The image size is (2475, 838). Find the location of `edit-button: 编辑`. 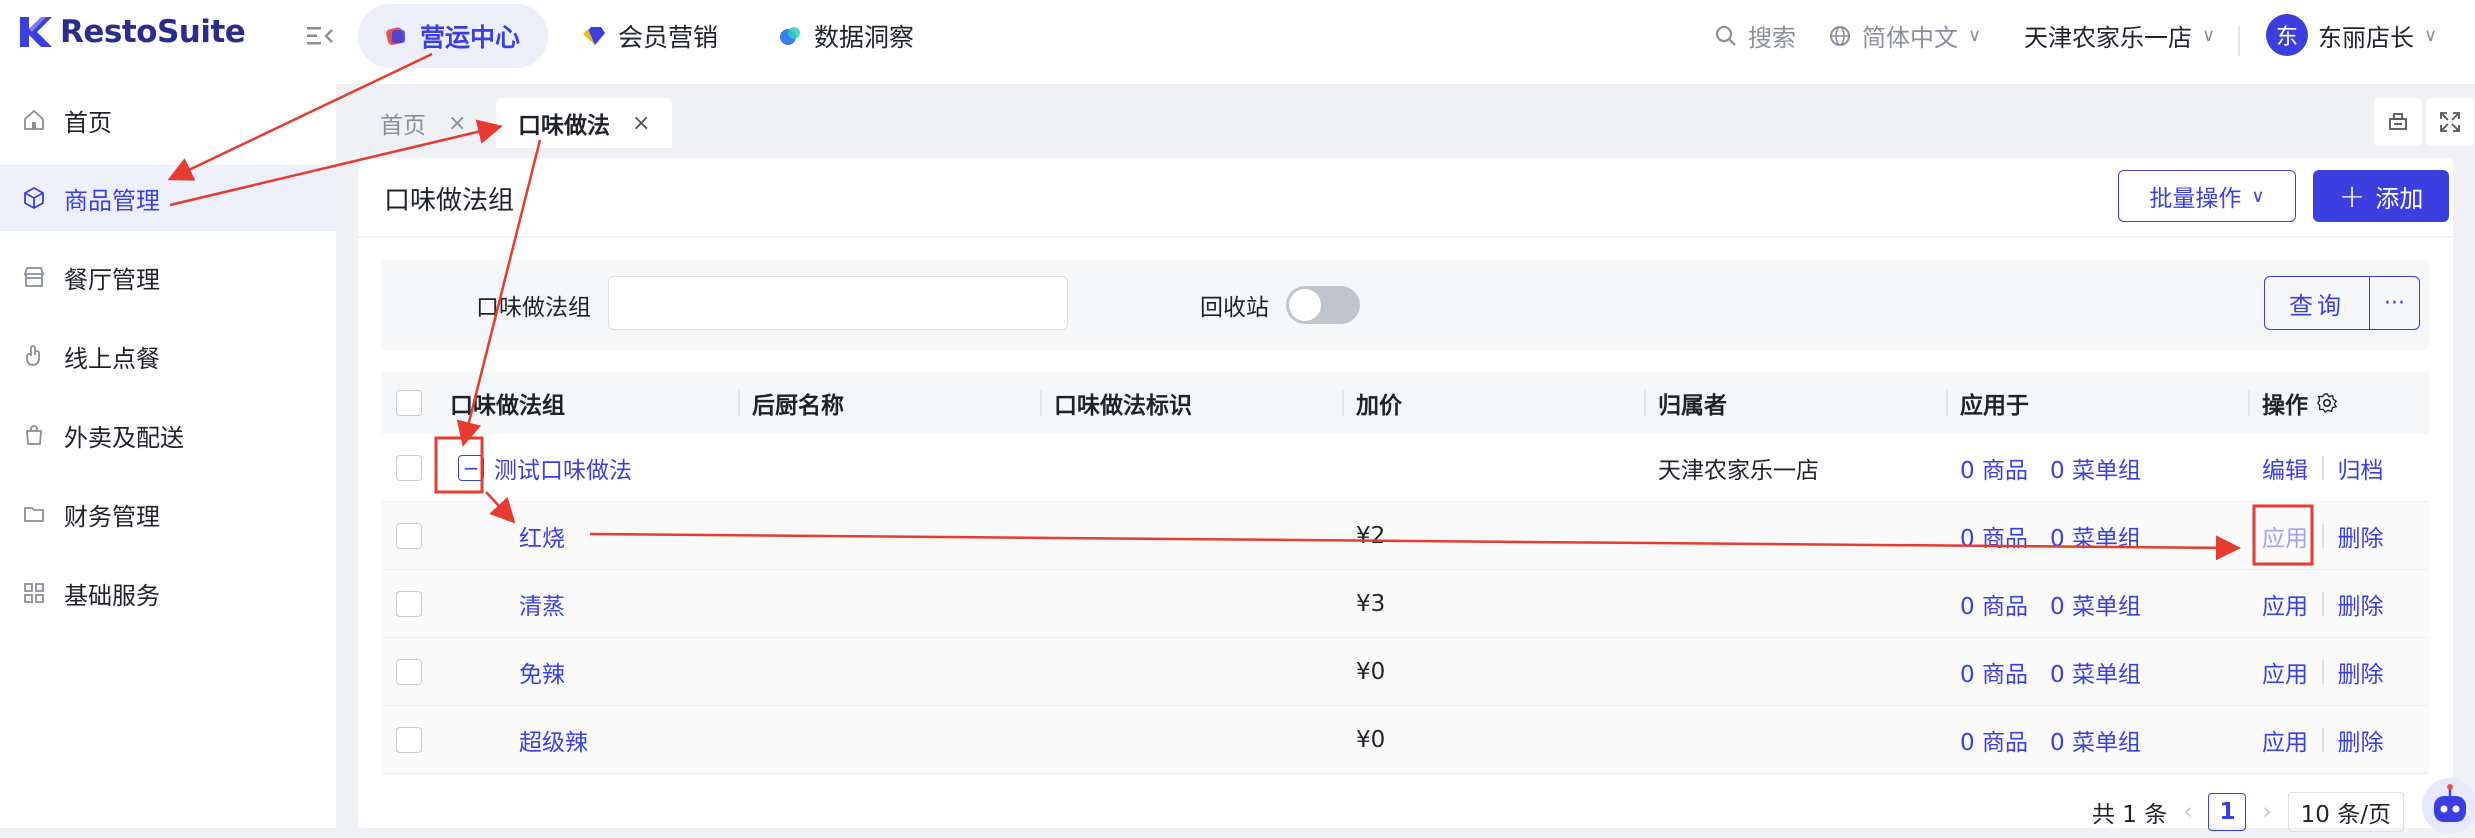

edit-button: 编辑 is located at coordinates (2285, 468).